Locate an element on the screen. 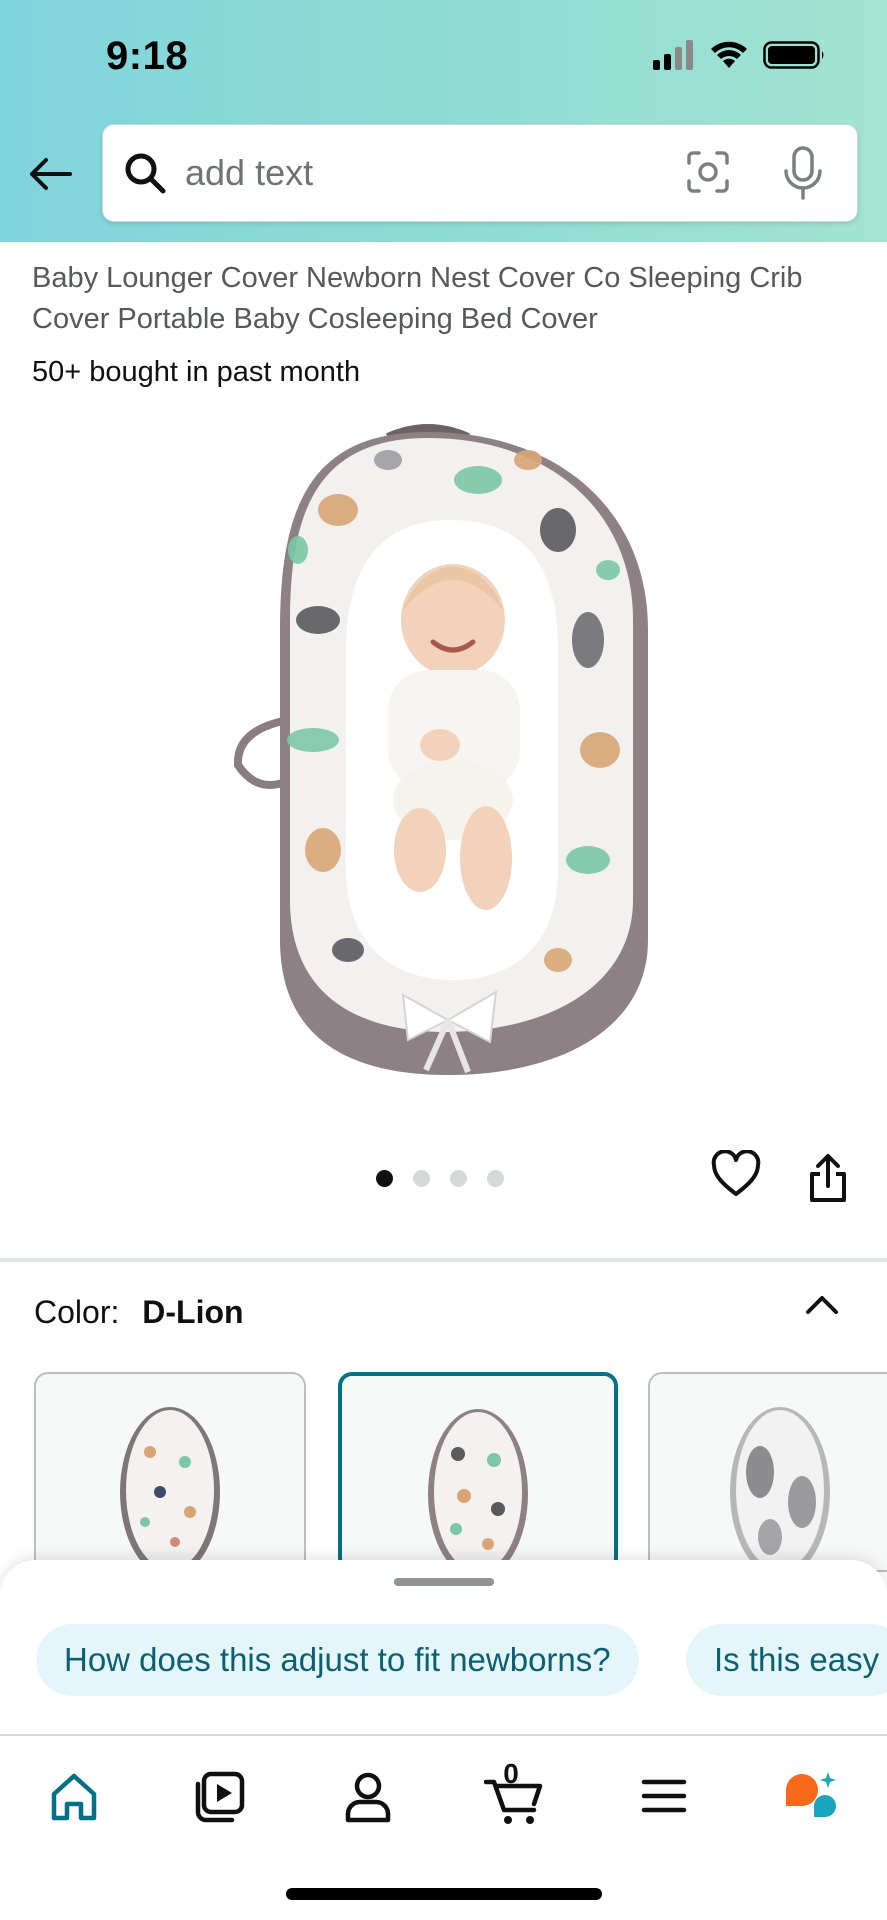  camera-search-icon is located at coordinates (708, 172).